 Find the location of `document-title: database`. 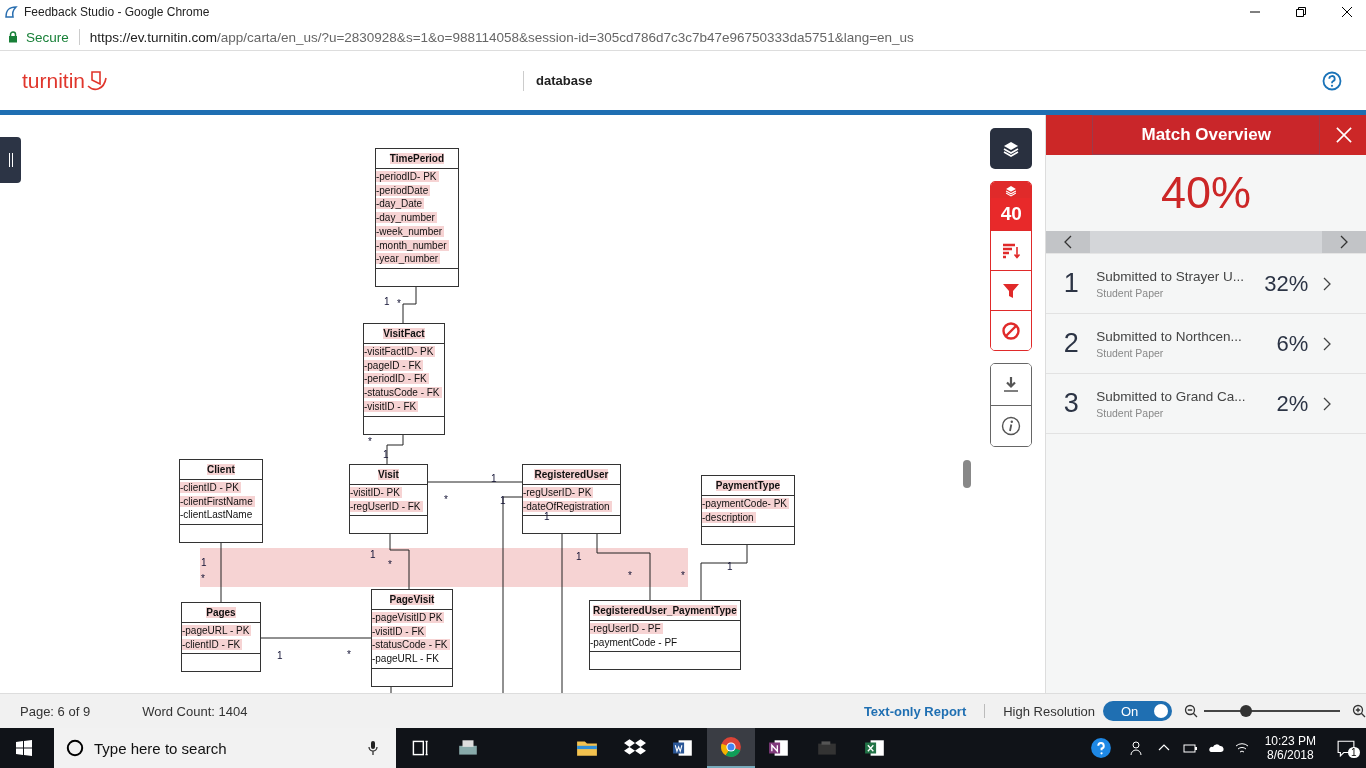

document-title: database is located at coordinates (558, 81).